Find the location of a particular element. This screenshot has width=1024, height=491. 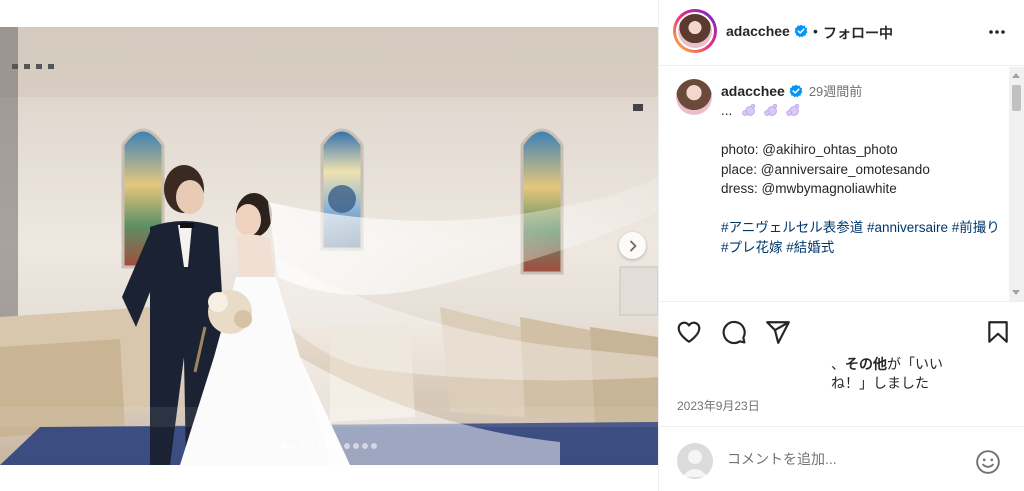

likes-others: その他 is located at coordinates (866, 364).